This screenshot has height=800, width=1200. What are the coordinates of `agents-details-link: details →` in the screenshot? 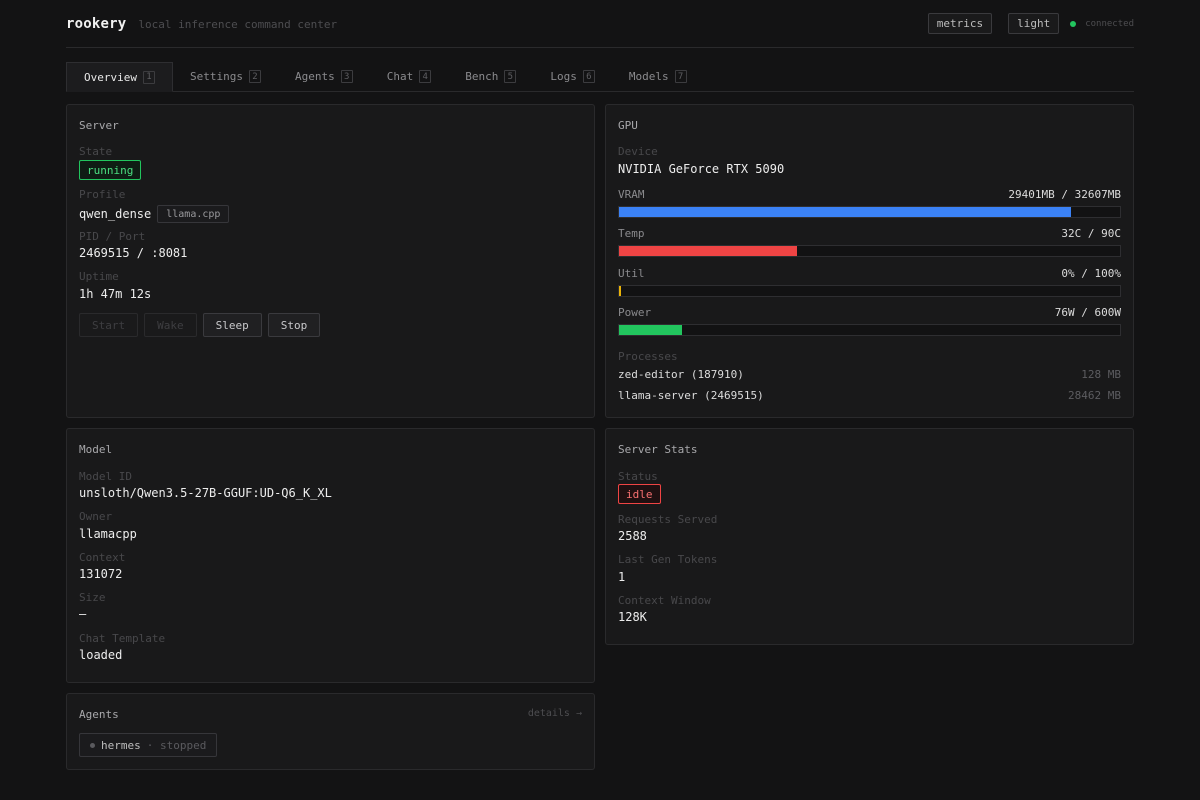 It's located at (555, 713).